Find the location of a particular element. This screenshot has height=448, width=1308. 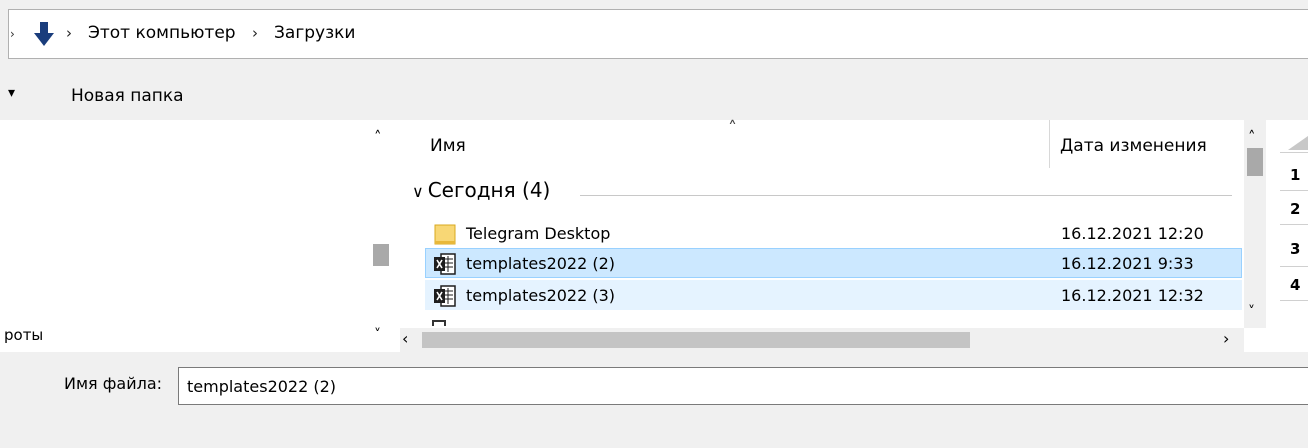

sort-ascending-icon: ˄ is located at coordinates (732, 128).